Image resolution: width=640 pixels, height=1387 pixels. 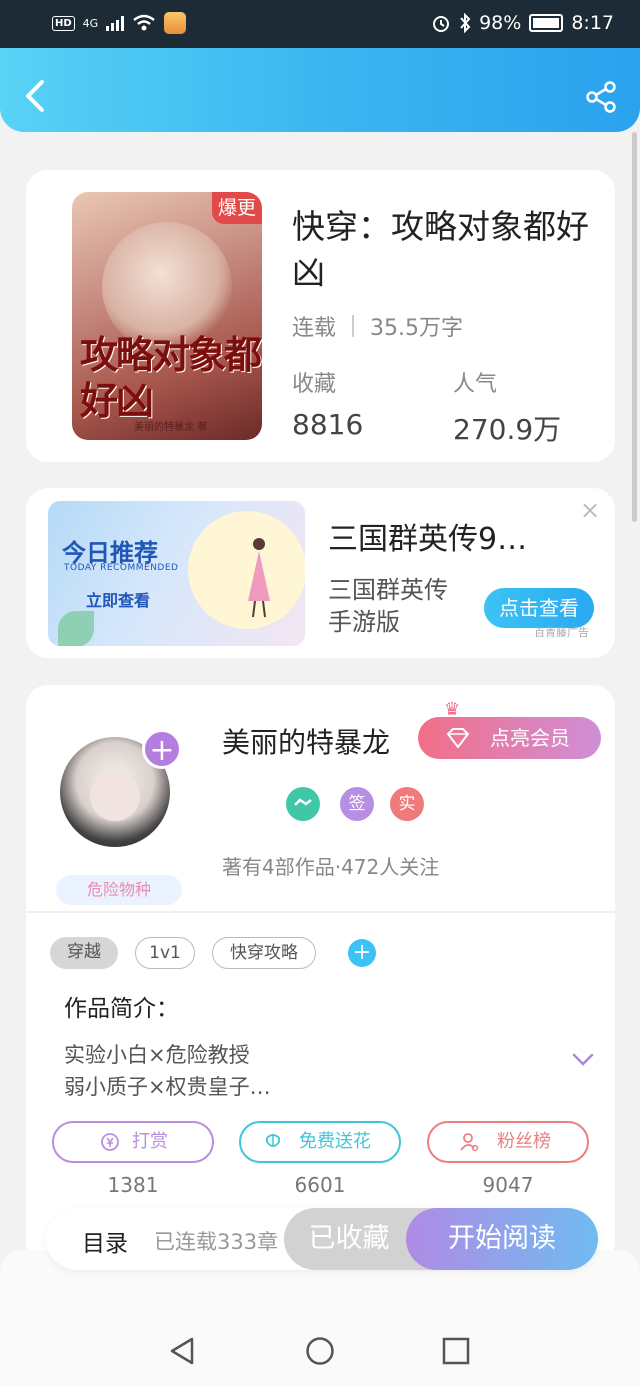 What do you see at coordinates (469, 1142) in the screenshot?
I see `fans-icon` at bounding box center [469, 1142].